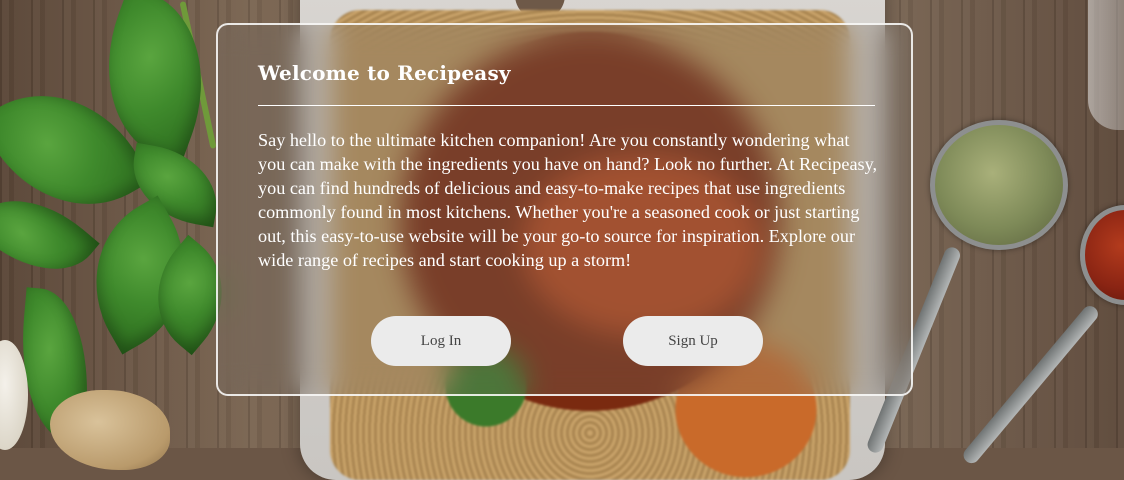 This screenshot has height=480, width=1124. What do you see at coordinates (1106, 65) in the screenshot?
I see `glass-jar` at bounding box center [1106, 65].